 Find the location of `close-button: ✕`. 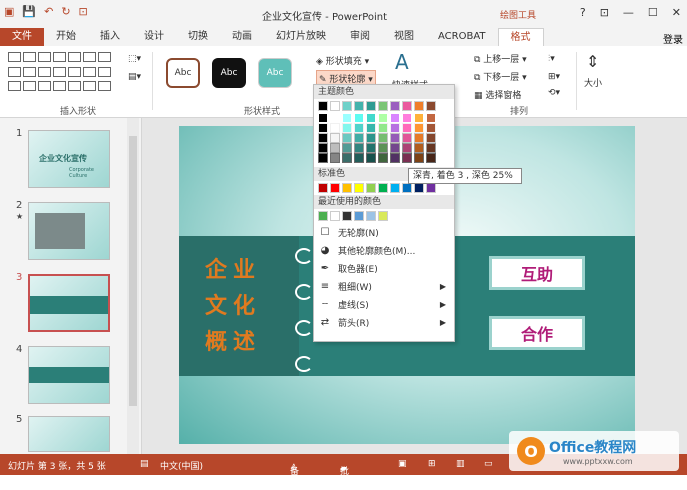

close-button: ✕ is located at coordinates (676, 12).